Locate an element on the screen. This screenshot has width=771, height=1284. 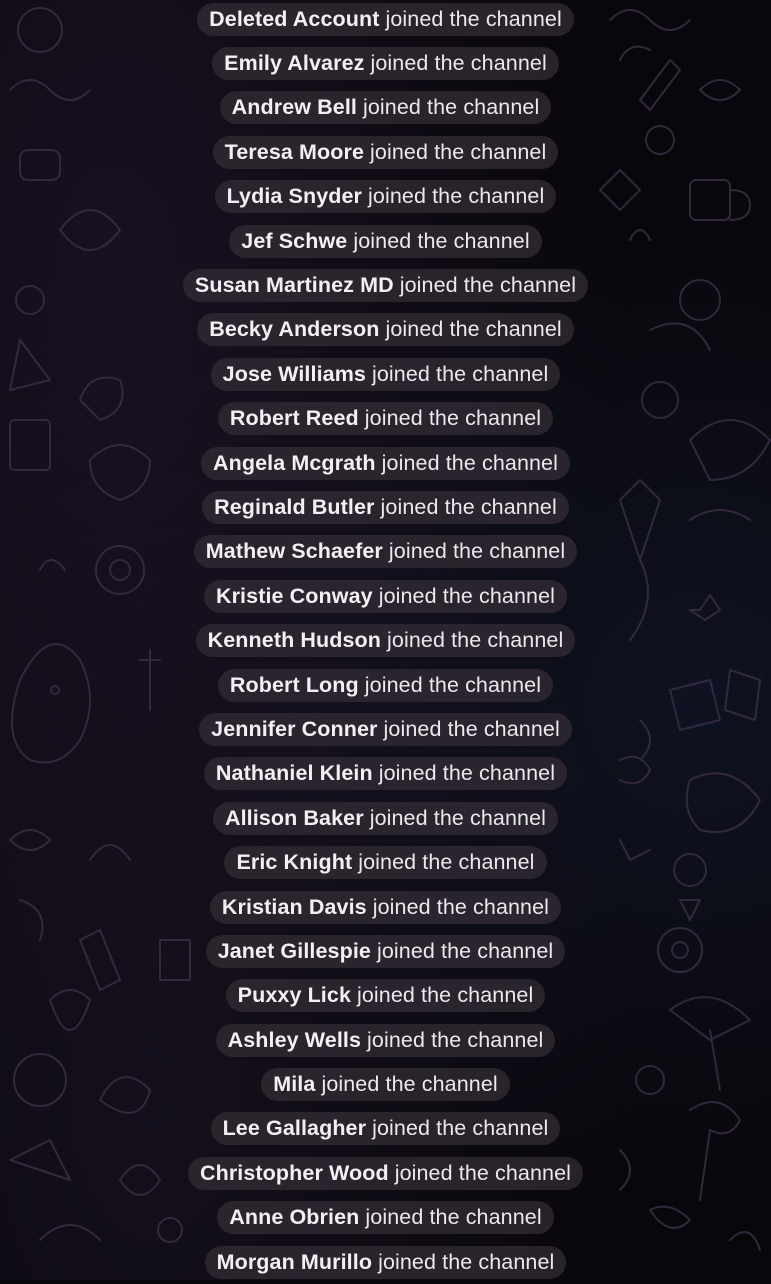
user-name: Allison Baker is located at coordinates (294, 818).